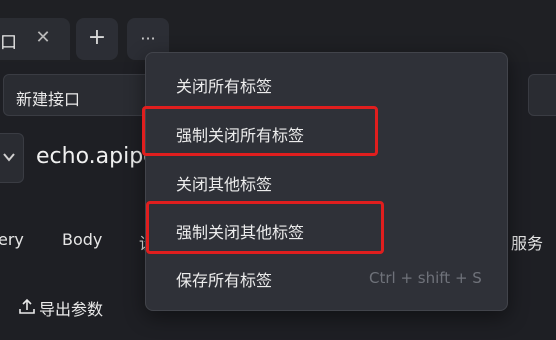  What do you see at coordinates (82, 239) in the screenshot?
I see `tab-body: Body` at bounding box center [82, 239].